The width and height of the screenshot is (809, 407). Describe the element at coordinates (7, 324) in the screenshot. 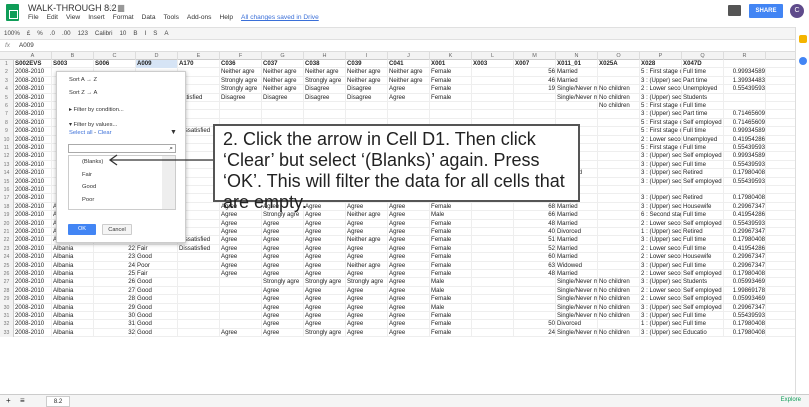

I see `row-number: 32` at that location.